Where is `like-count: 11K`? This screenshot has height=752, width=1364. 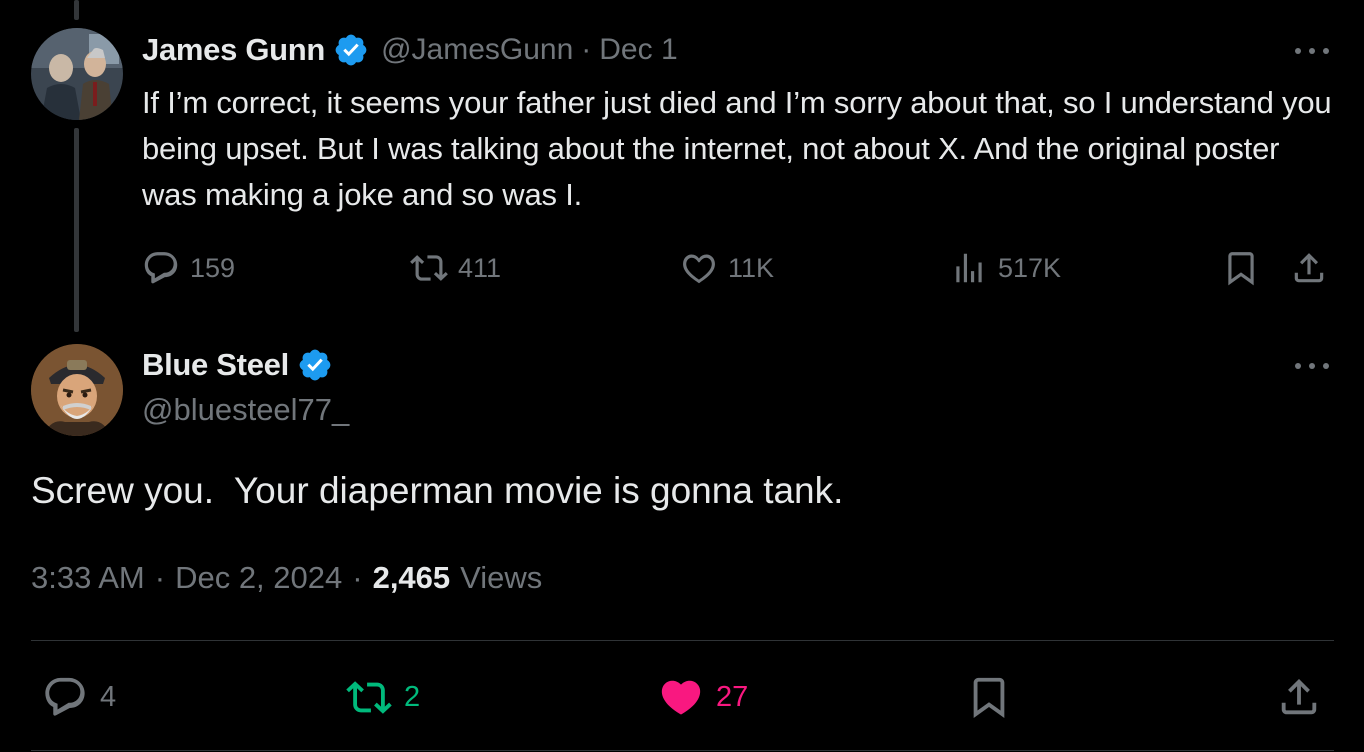 like-count: 11K is located at coordinates (751, 267).